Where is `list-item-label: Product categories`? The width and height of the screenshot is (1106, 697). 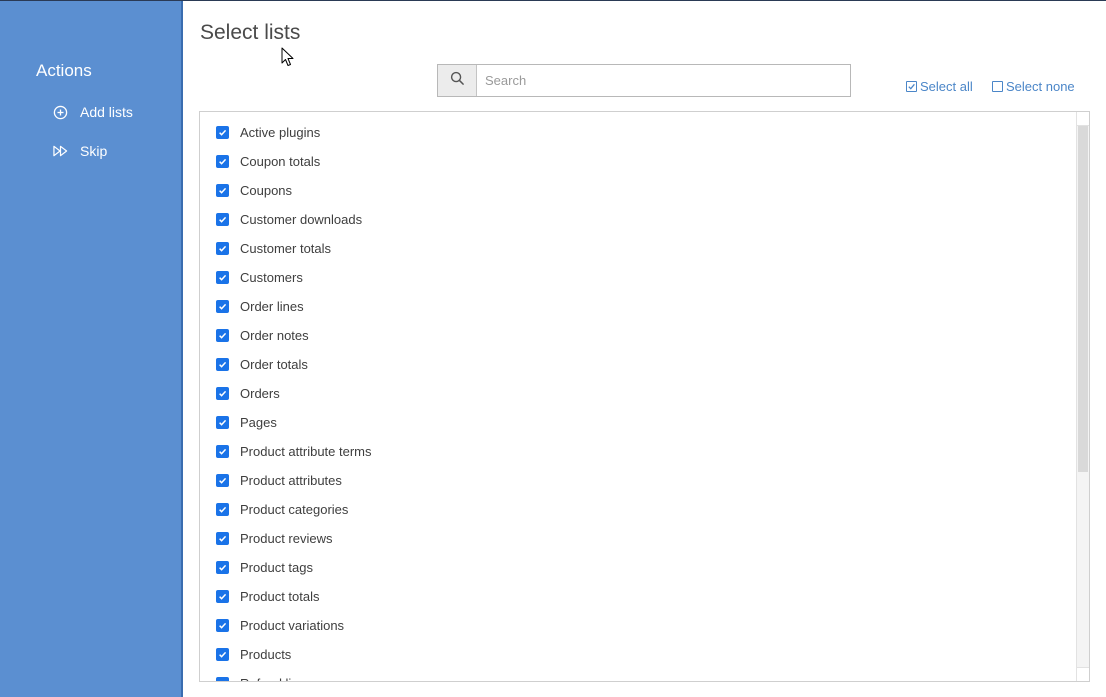
list-item-label: Product categories is located at coordinates (294, 509).